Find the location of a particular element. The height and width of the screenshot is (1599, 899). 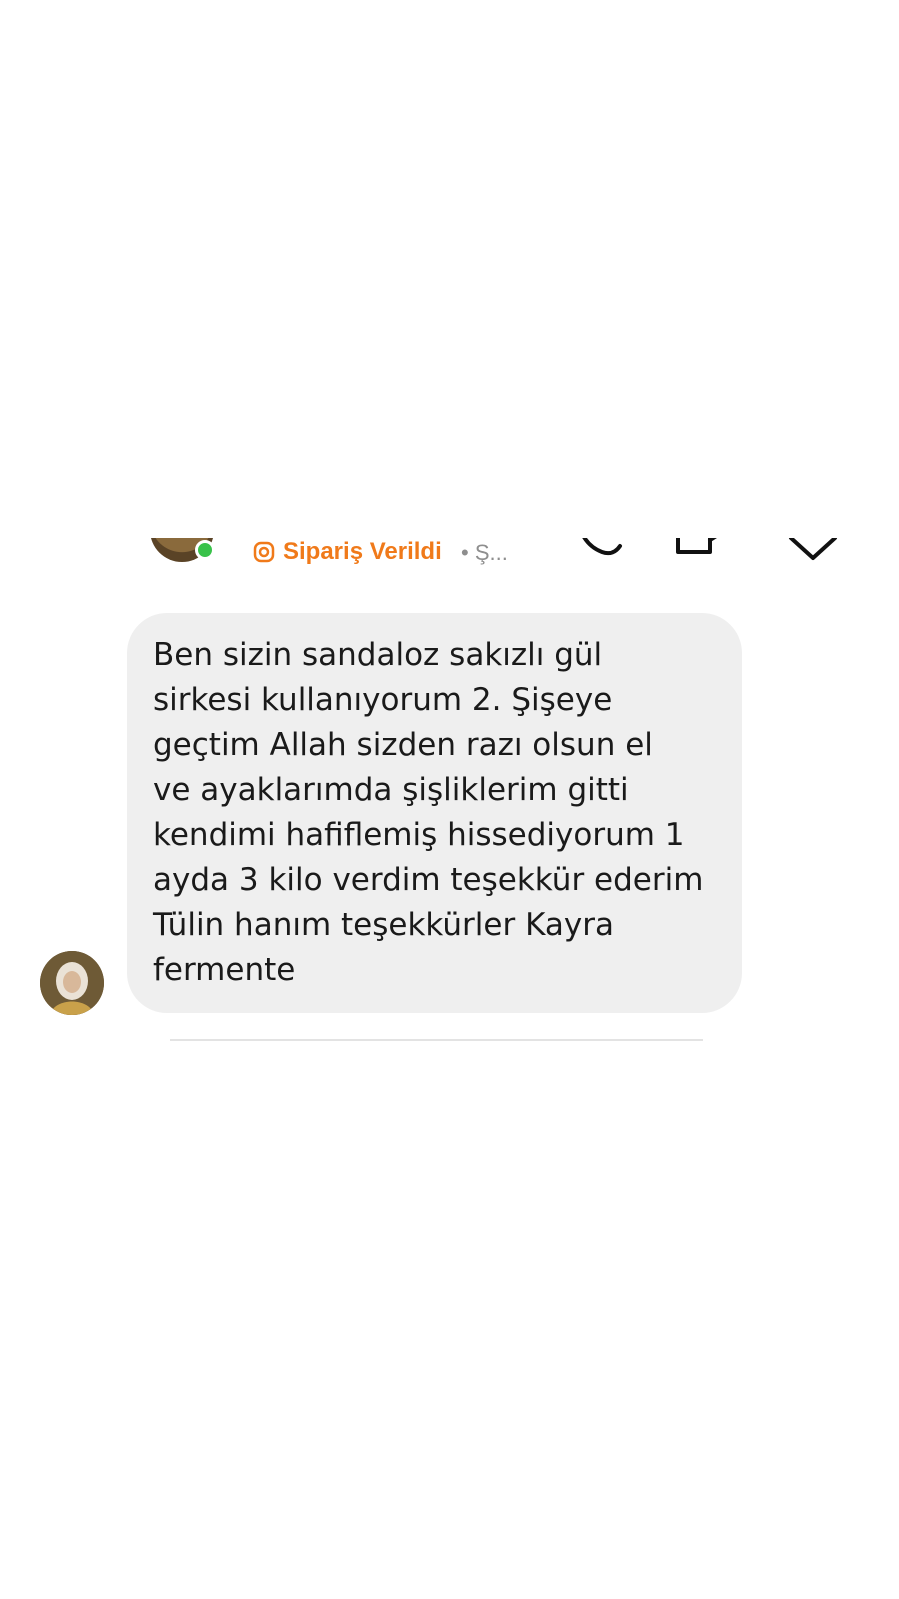

chevron-down-icon is located at coordinates (813, 550).